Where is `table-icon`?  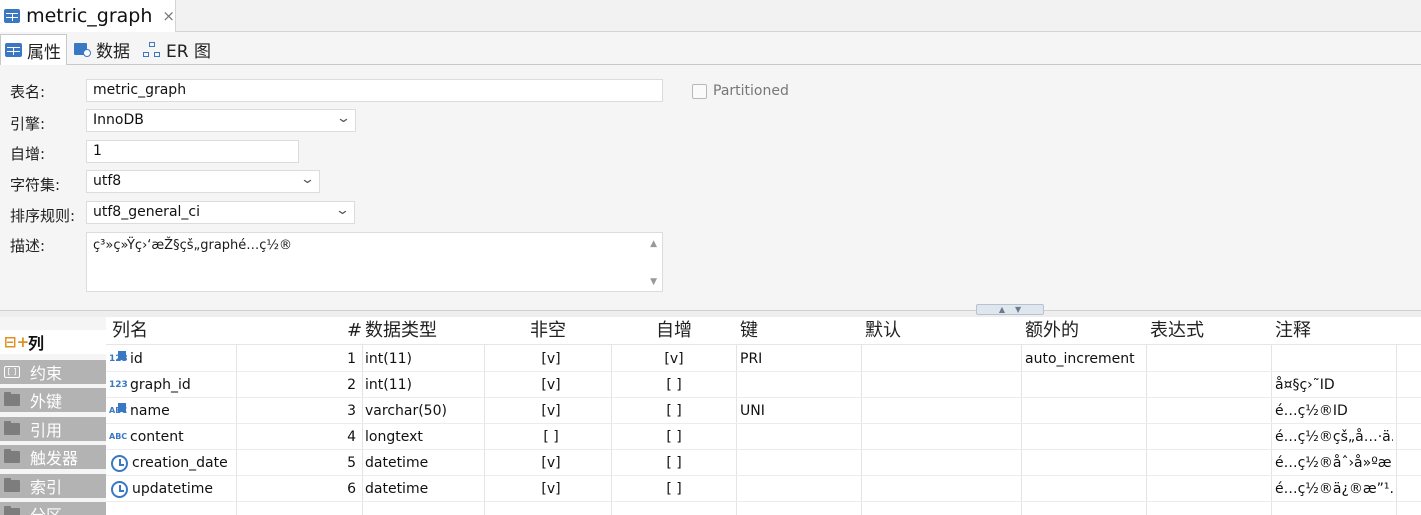
table-icon is located at coordinates (12, 16).